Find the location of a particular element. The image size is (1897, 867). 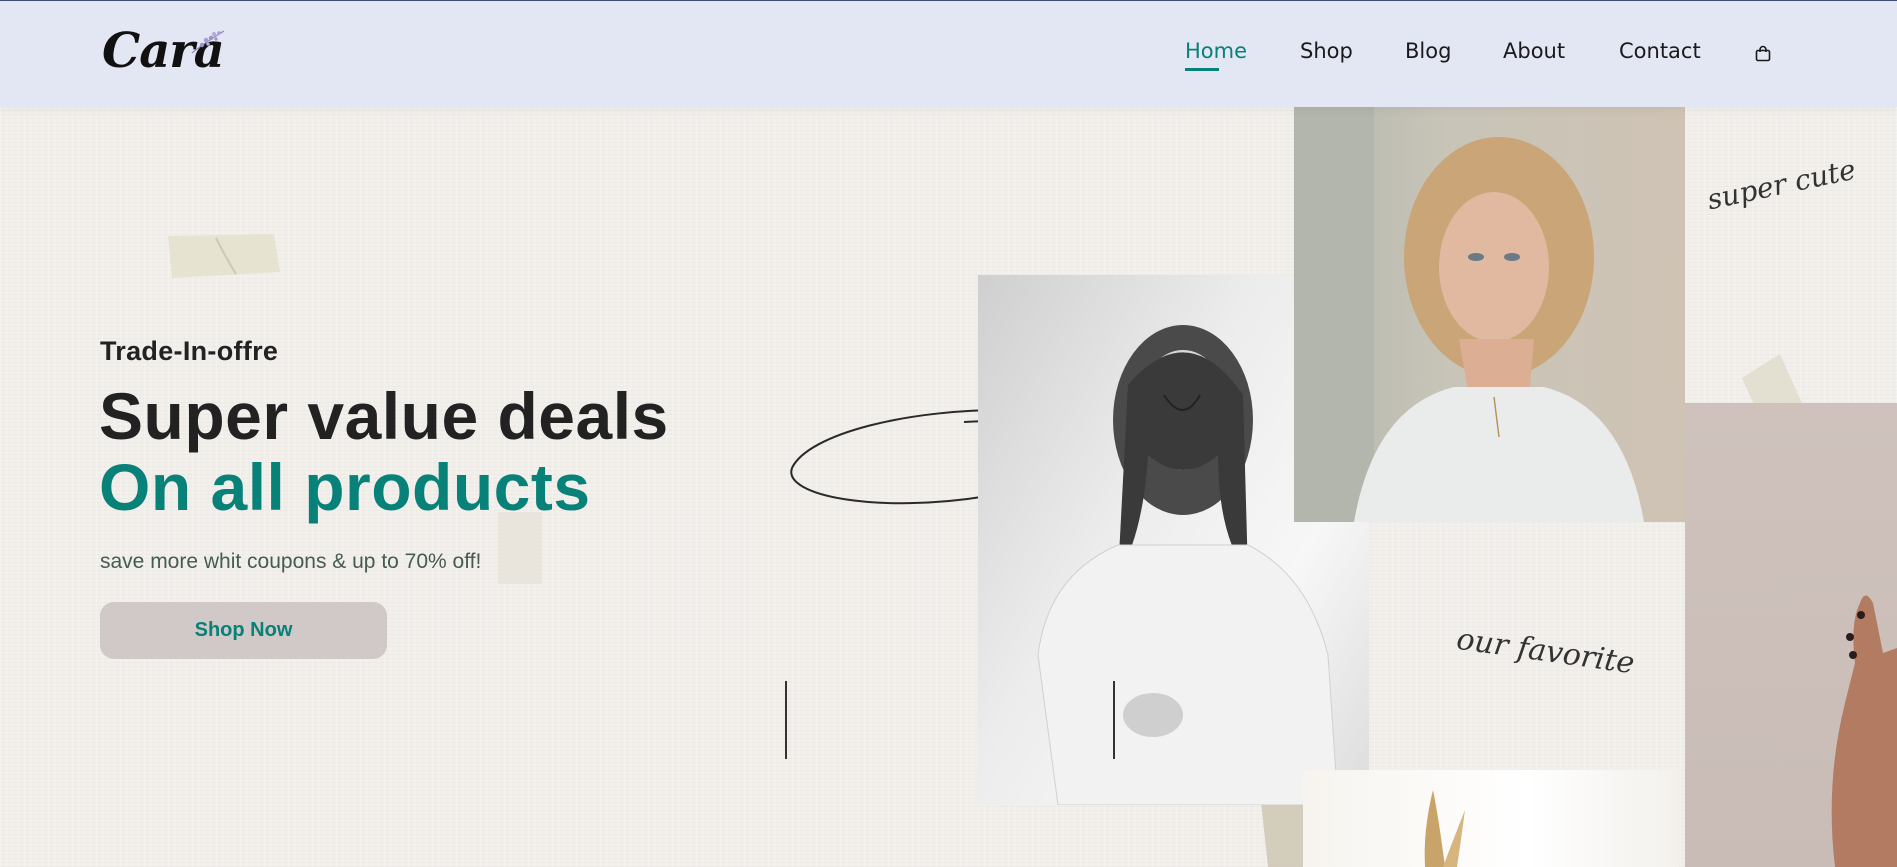

lavender-sprig-icon is located at coordinates (208, 42).